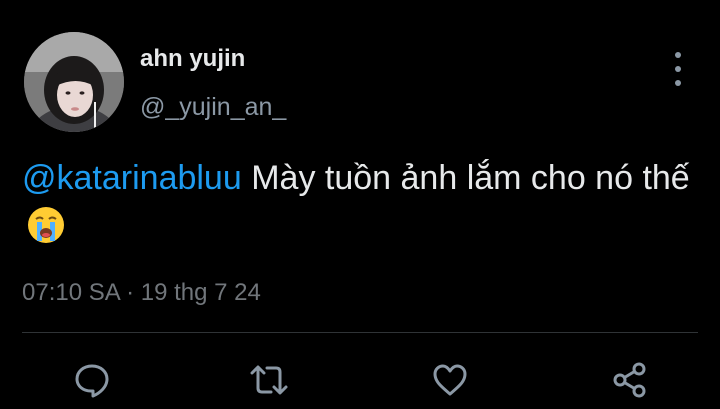 The image size is (720, 409). I want to click on heart-icon, so click(450, 380).